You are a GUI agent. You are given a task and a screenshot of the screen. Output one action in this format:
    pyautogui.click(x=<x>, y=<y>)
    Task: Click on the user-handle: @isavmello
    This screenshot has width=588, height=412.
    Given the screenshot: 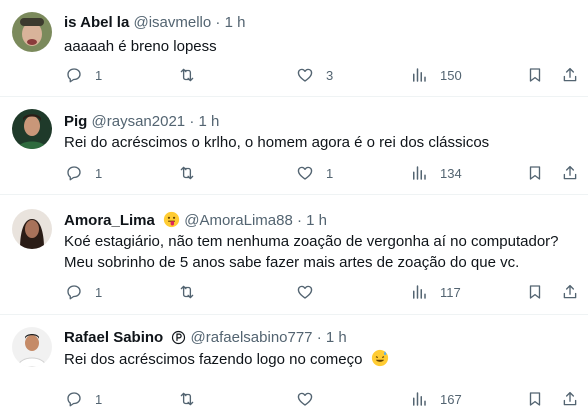 What is the action you would take?
    pyautogui.click(x=172, y=22)
    